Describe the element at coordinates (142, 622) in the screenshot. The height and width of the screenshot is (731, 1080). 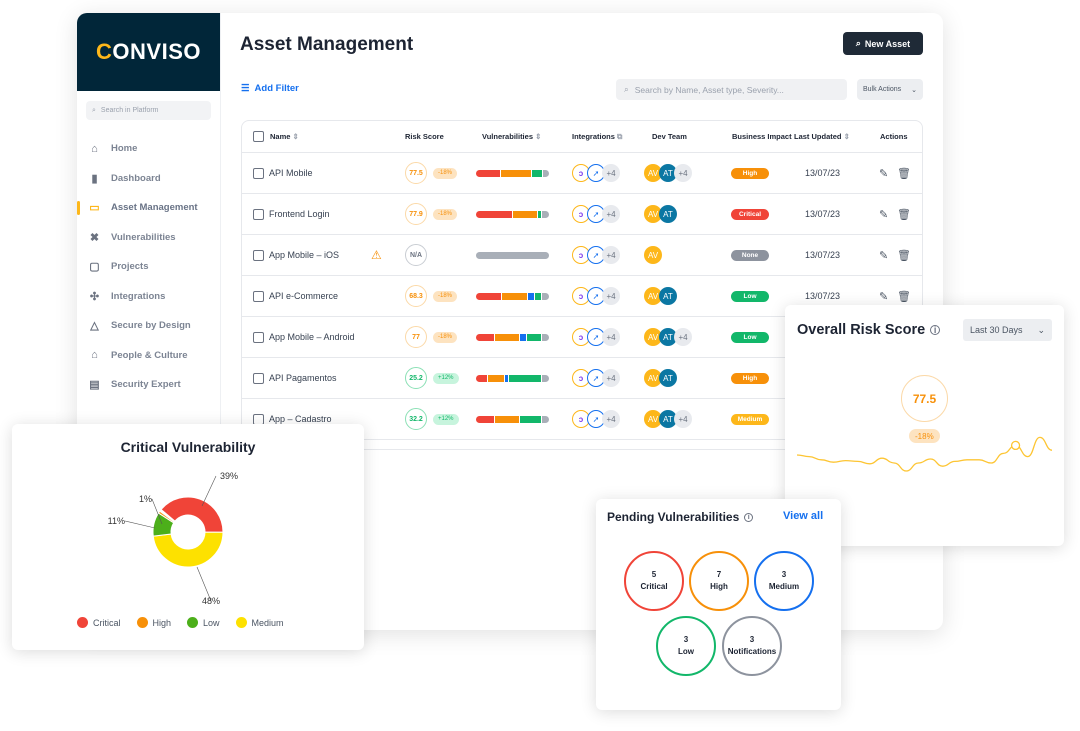
I see `legend-swatch` at that location.